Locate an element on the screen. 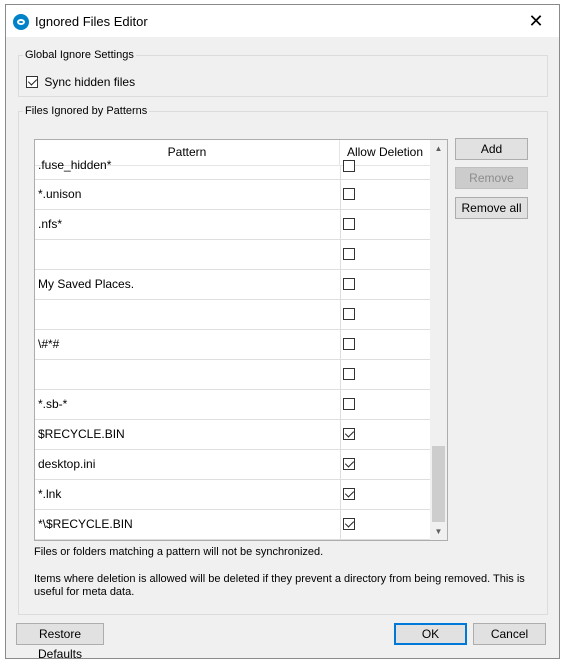  pattern-cell: *.unison is located at coordinates (59, 194).